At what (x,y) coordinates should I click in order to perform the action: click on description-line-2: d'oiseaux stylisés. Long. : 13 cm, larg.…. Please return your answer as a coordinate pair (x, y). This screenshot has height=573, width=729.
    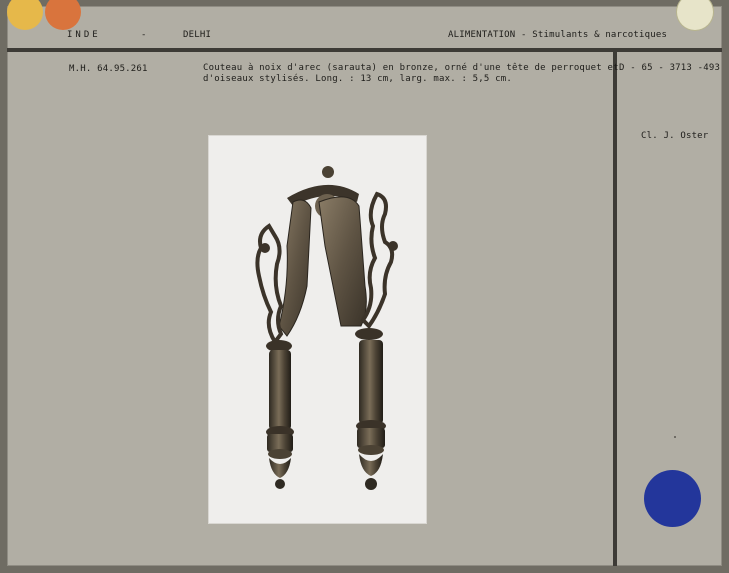
    Looking at the image, I should click on (358, 79).